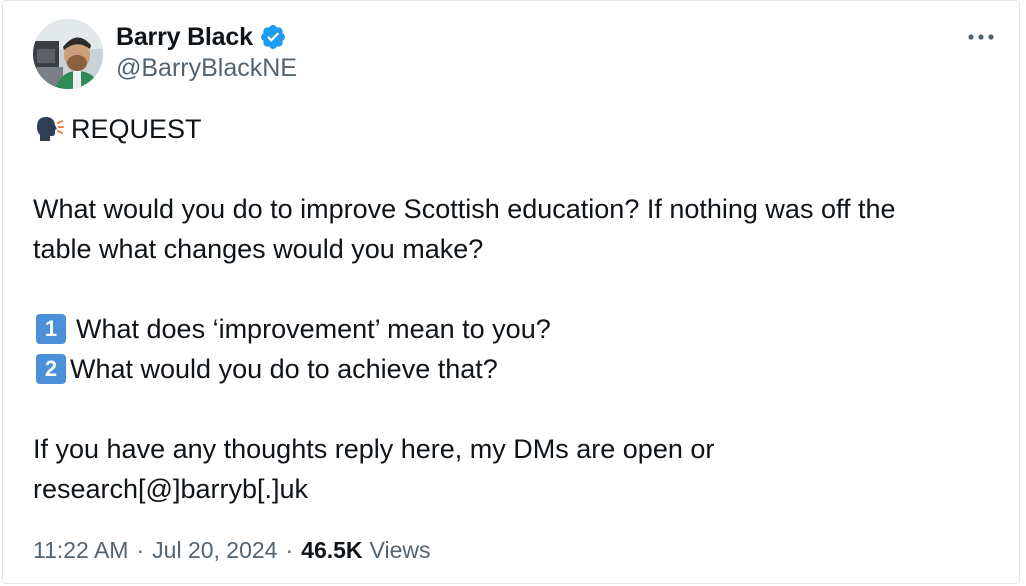 This screenshot has height=586, width=1026. What do you see at coordinates (313, 329) in the screenshot?
I see `tweet-item-1-text: What does ‘improvement’ mean to you?` at bounding box center [313, 329].